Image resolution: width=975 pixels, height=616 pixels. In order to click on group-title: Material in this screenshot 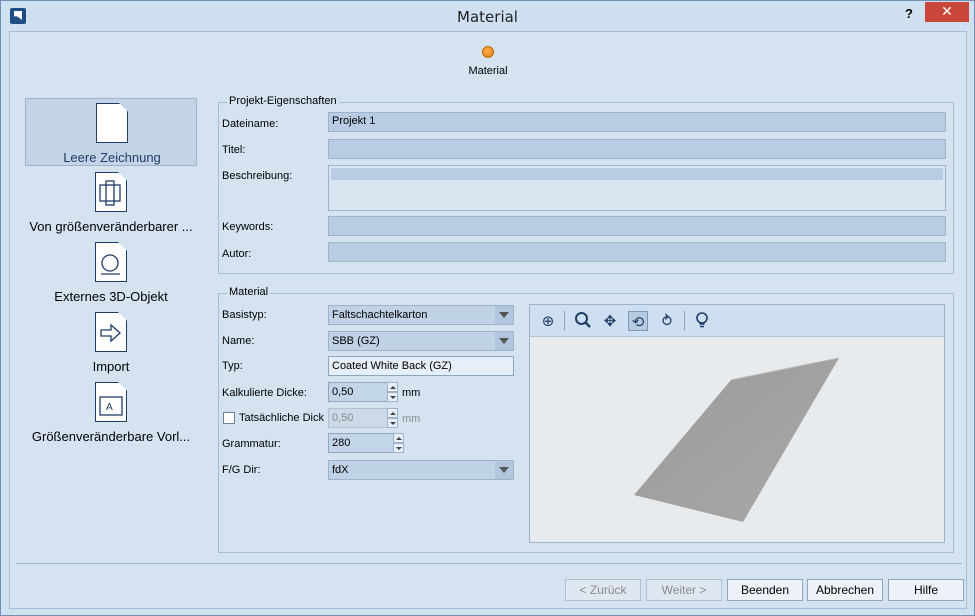, I will do `click(249, 292)`.